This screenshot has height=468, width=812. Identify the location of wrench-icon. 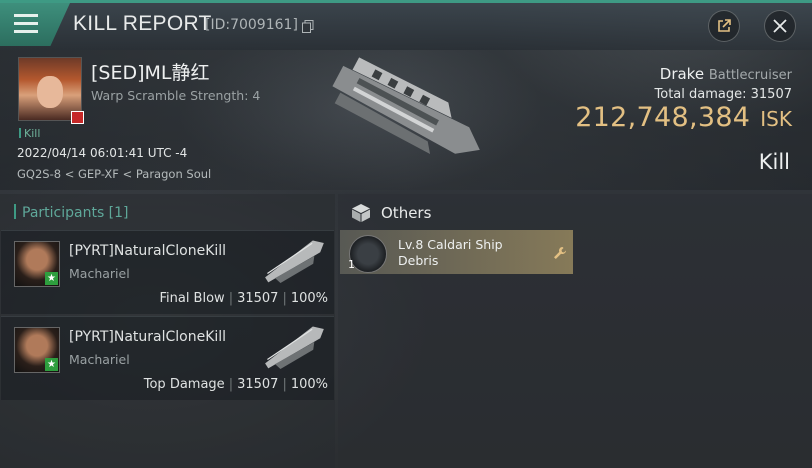
(560, 253).